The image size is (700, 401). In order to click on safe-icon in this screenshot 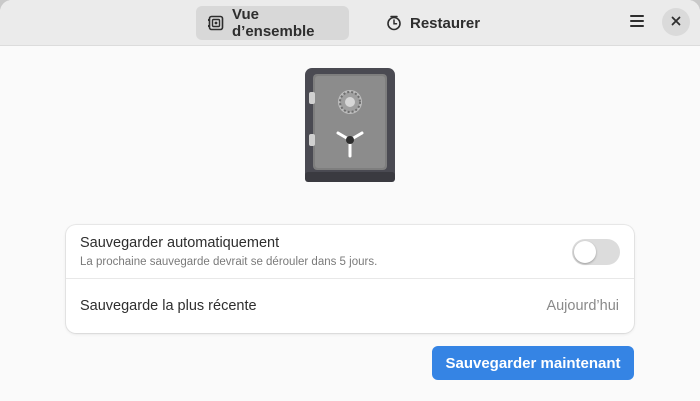, I will do `click(216, 23)`.